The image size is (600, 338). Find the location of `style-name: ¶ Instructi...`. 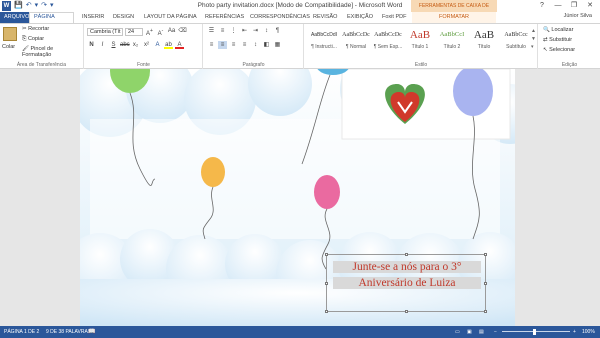

style-name: ¶ Instructi... is located at coordinates (324, 47).